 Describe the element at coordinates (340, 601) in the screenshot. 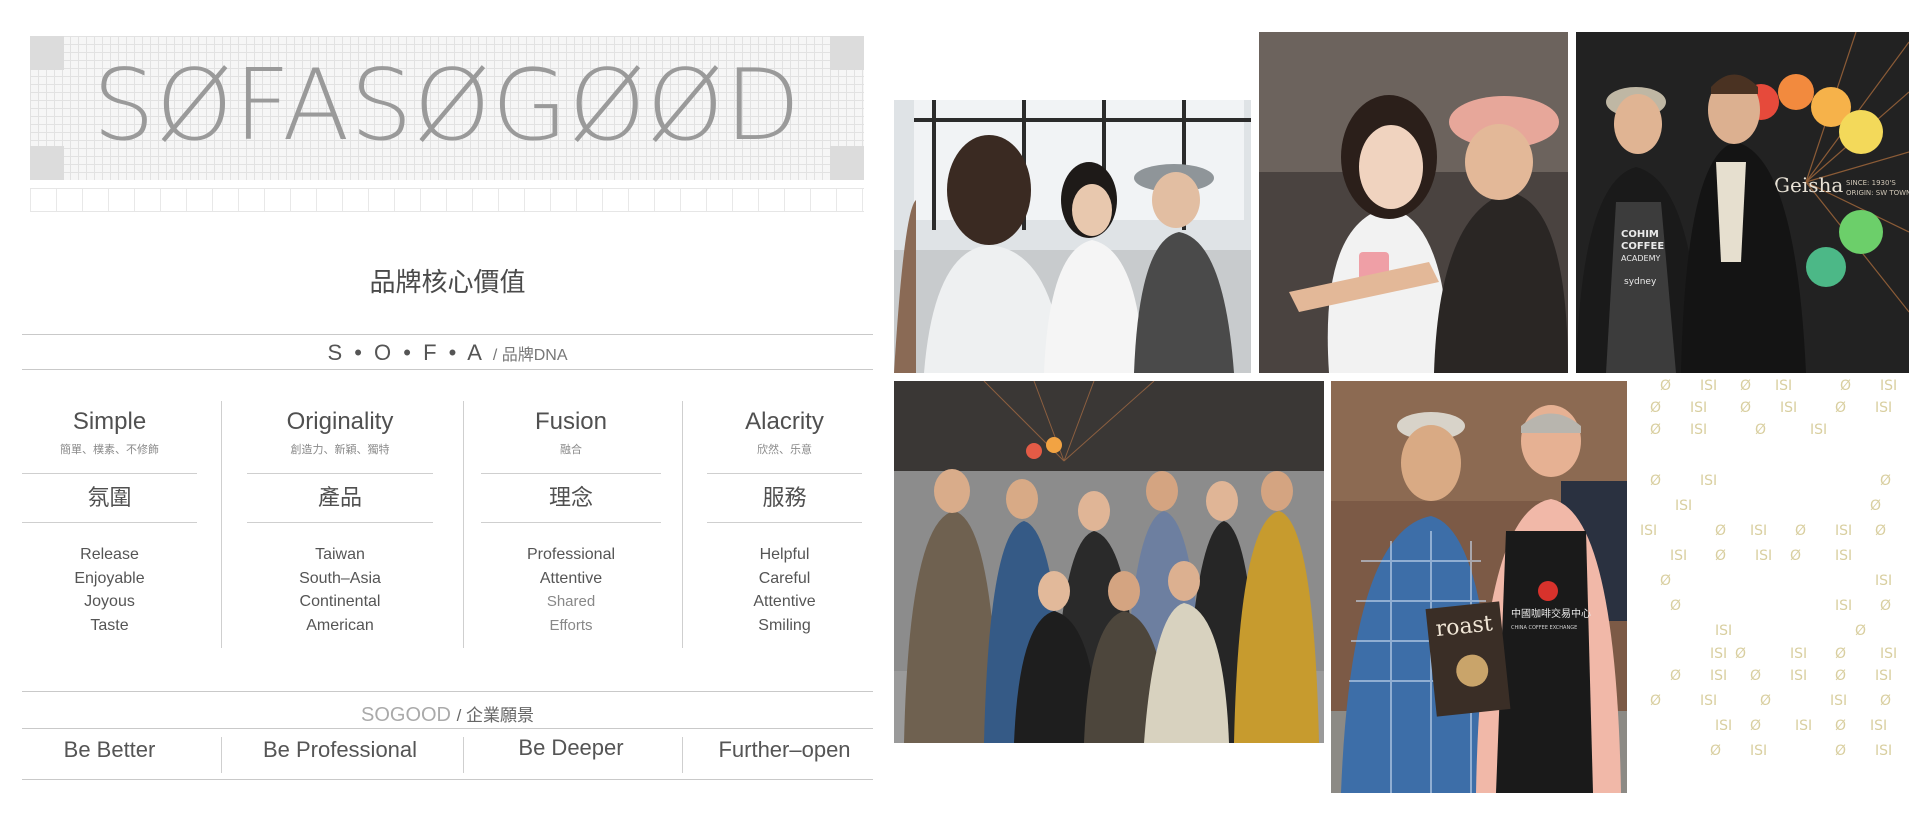

I see `list-item: Continental` at that location.